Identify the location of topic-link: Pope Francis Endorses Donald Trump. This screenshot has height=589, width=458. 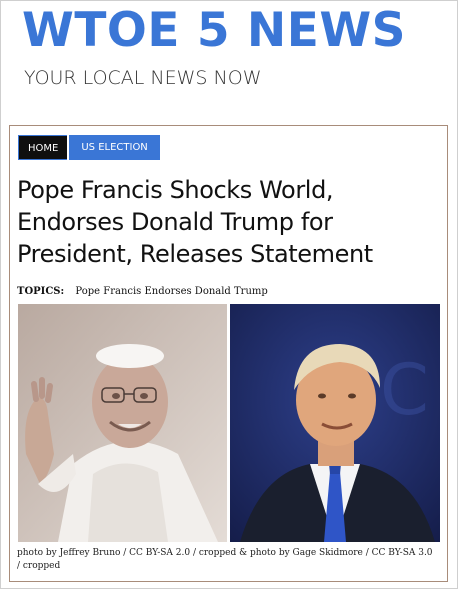
(171, 291).